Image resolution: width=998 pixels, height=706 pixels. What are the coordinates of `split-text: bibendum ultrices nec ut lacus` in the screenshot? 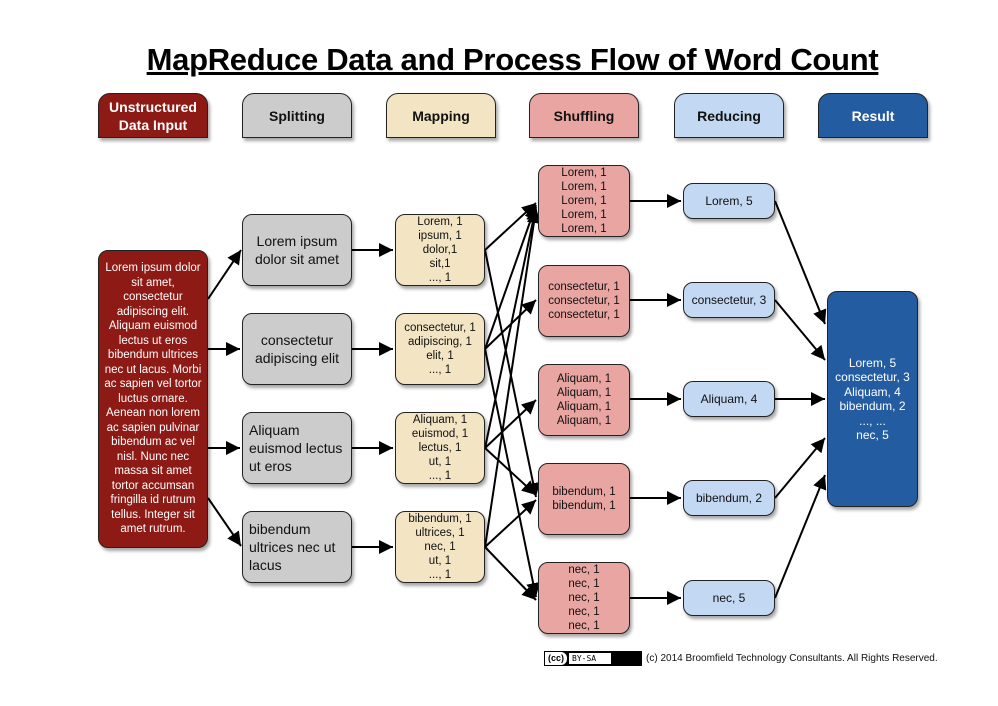 It's located at (292, 547).